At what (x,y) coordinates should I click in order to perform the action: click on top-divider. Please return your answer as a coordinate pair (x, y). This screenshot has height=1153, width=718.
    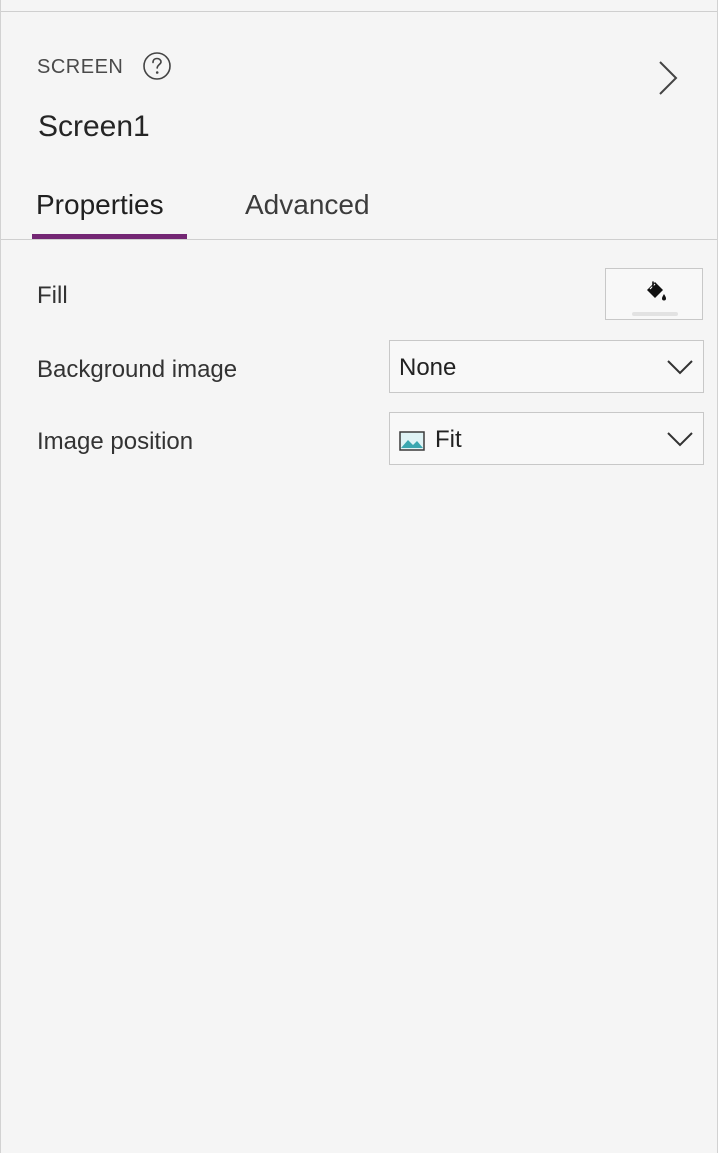
    Looking at the image, I should click on (359, 11).